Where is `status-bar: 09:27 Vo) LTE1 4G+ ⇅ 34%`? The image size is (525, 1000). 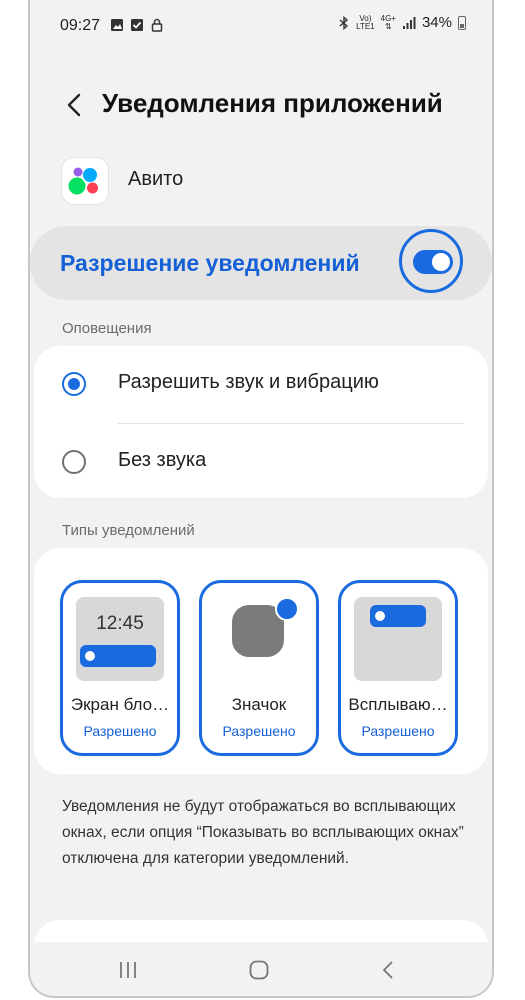
status-bar: 09:27 Vo) LTE1 4G+ ⇅ 34% is located at coordinates (261, 27).